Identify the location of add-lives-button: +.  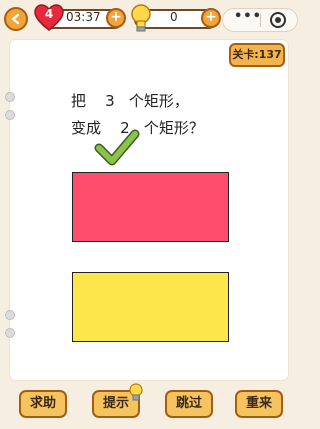
(116, 18).